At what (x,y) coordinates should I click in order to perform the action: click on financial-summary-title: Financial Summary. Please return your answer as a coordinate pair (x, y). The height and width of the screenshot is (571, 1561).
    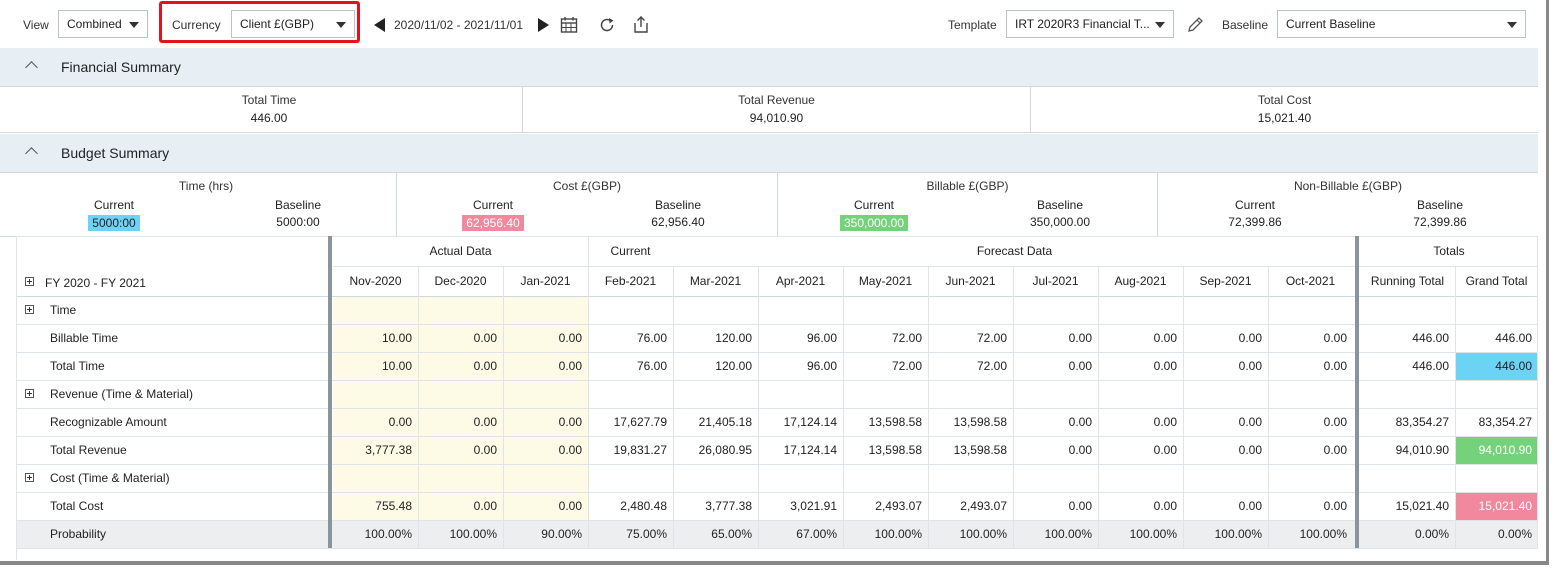
    Looking at the image, I should click on (121, 67).